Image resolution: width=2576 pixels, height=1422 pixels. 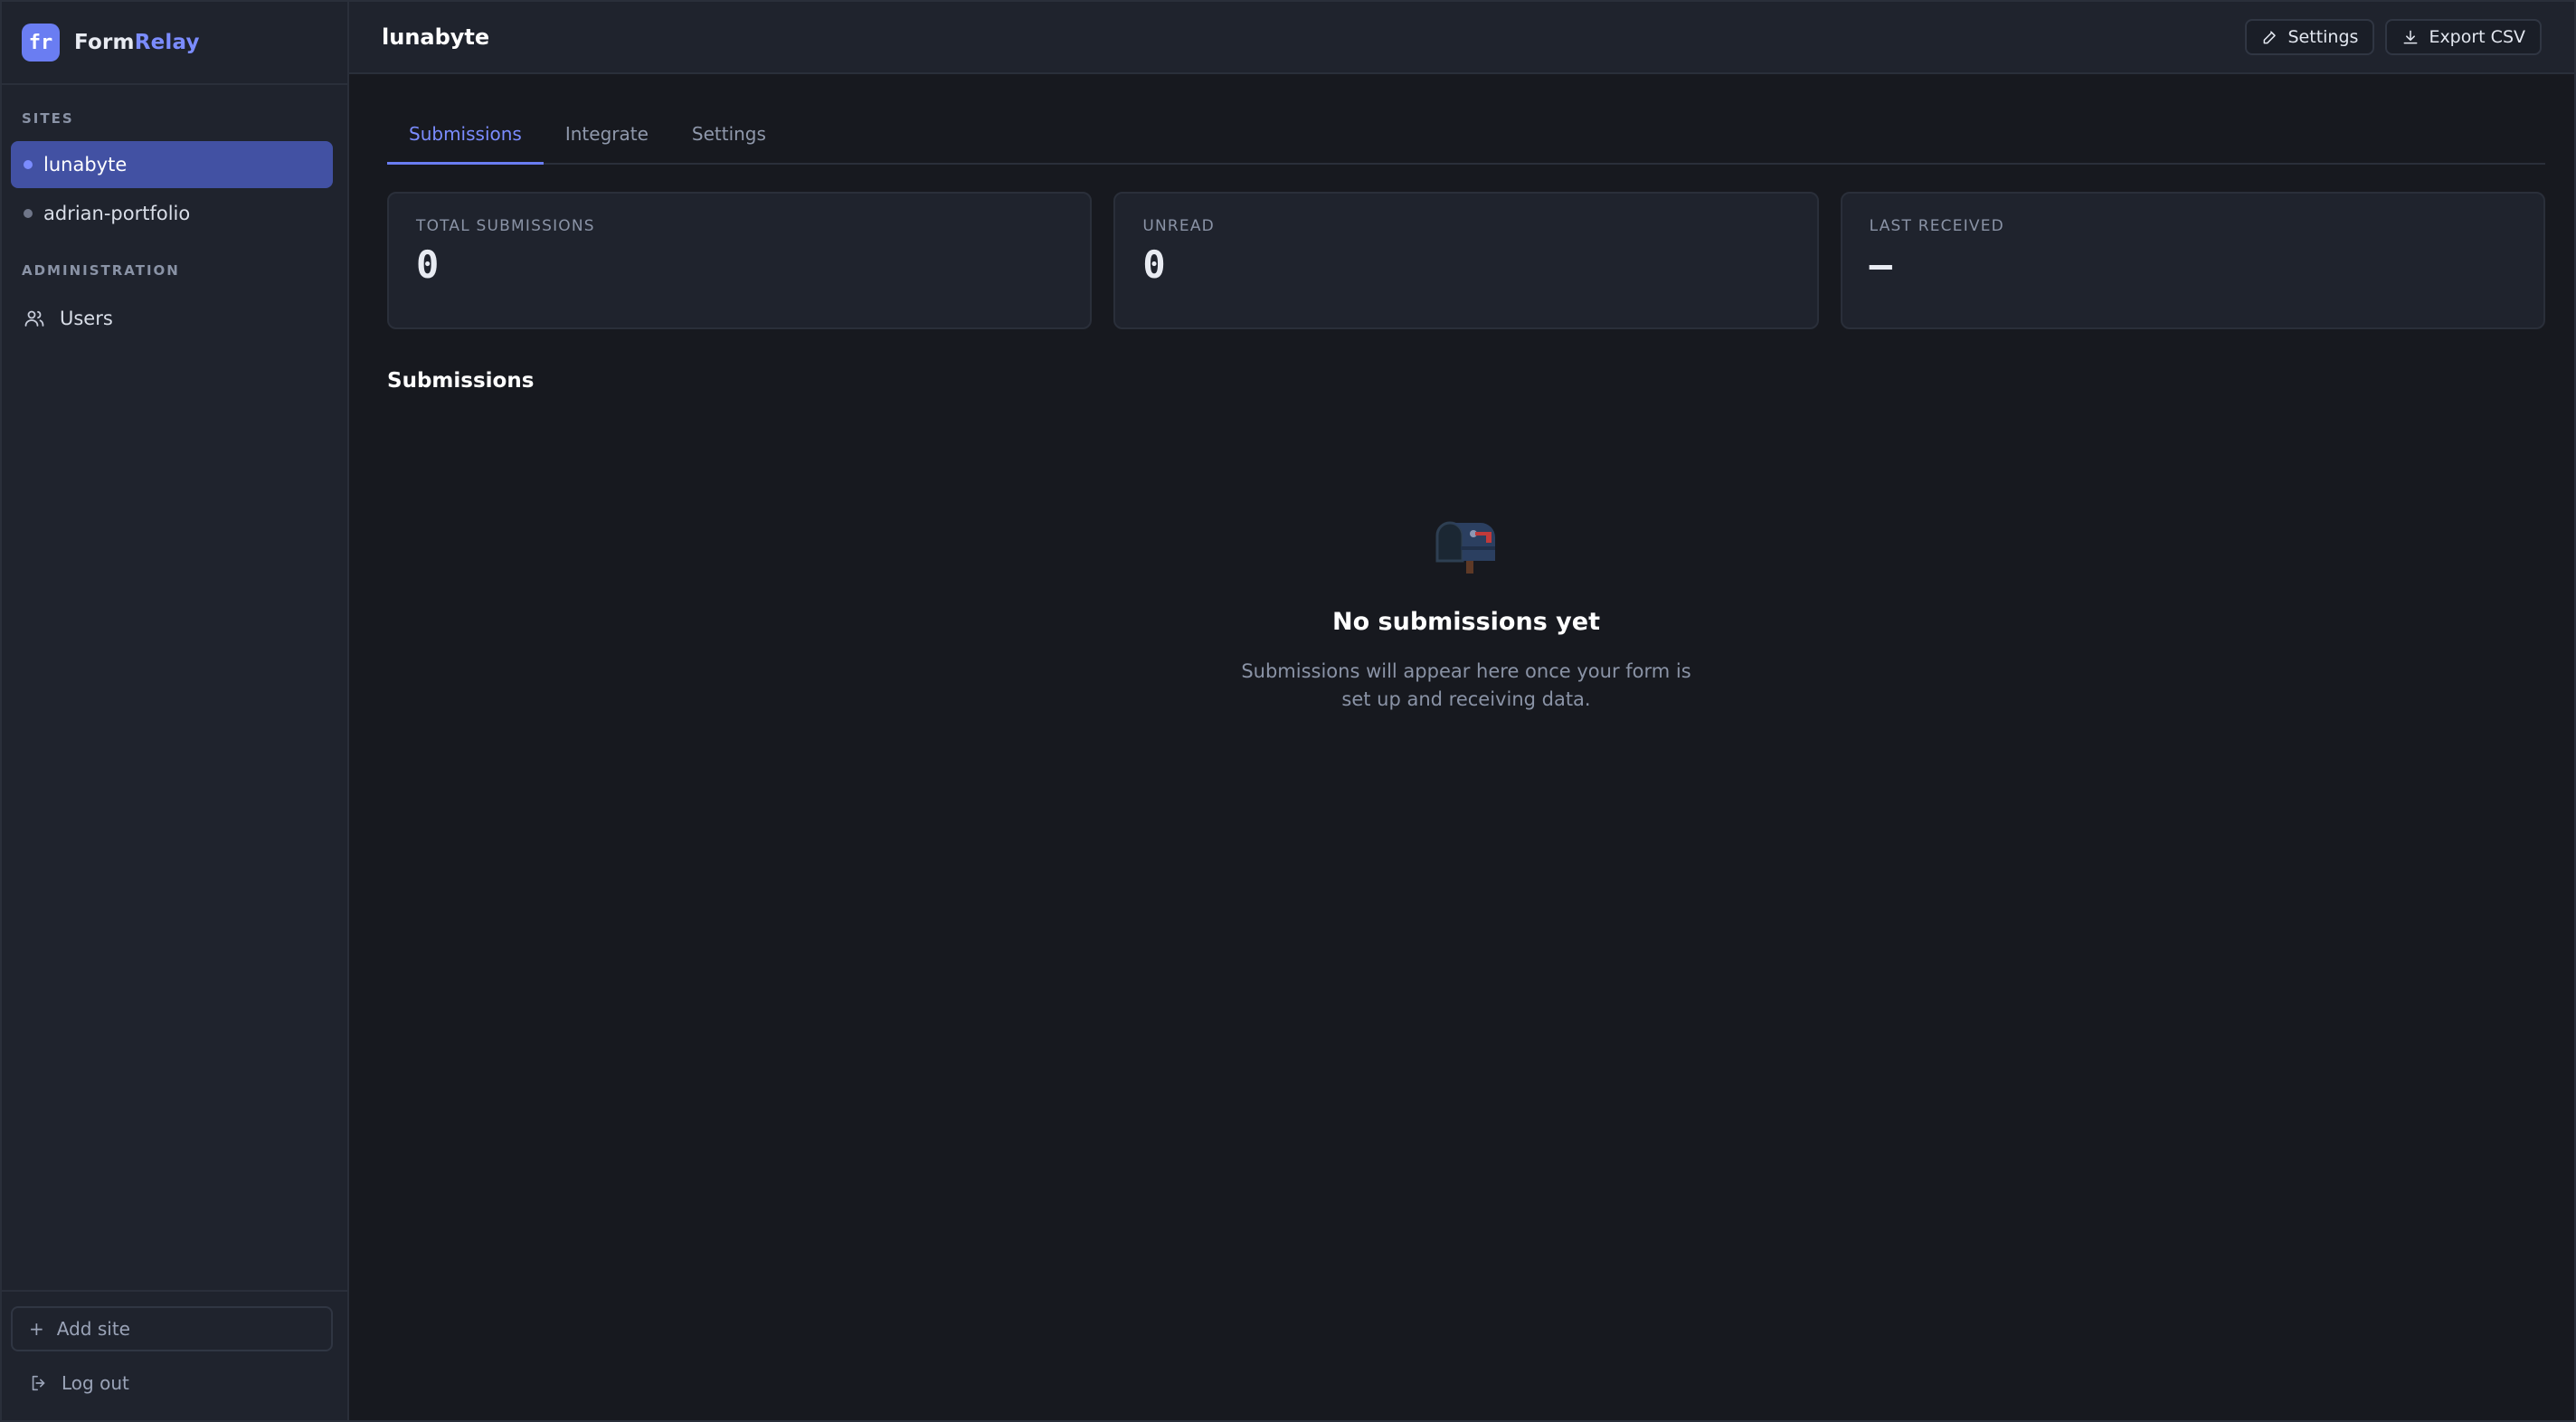 What do you see at coordinates (104, 43) in the screenshot?
I see `brand-name-part1: Form` at bounding box center [104, 43].